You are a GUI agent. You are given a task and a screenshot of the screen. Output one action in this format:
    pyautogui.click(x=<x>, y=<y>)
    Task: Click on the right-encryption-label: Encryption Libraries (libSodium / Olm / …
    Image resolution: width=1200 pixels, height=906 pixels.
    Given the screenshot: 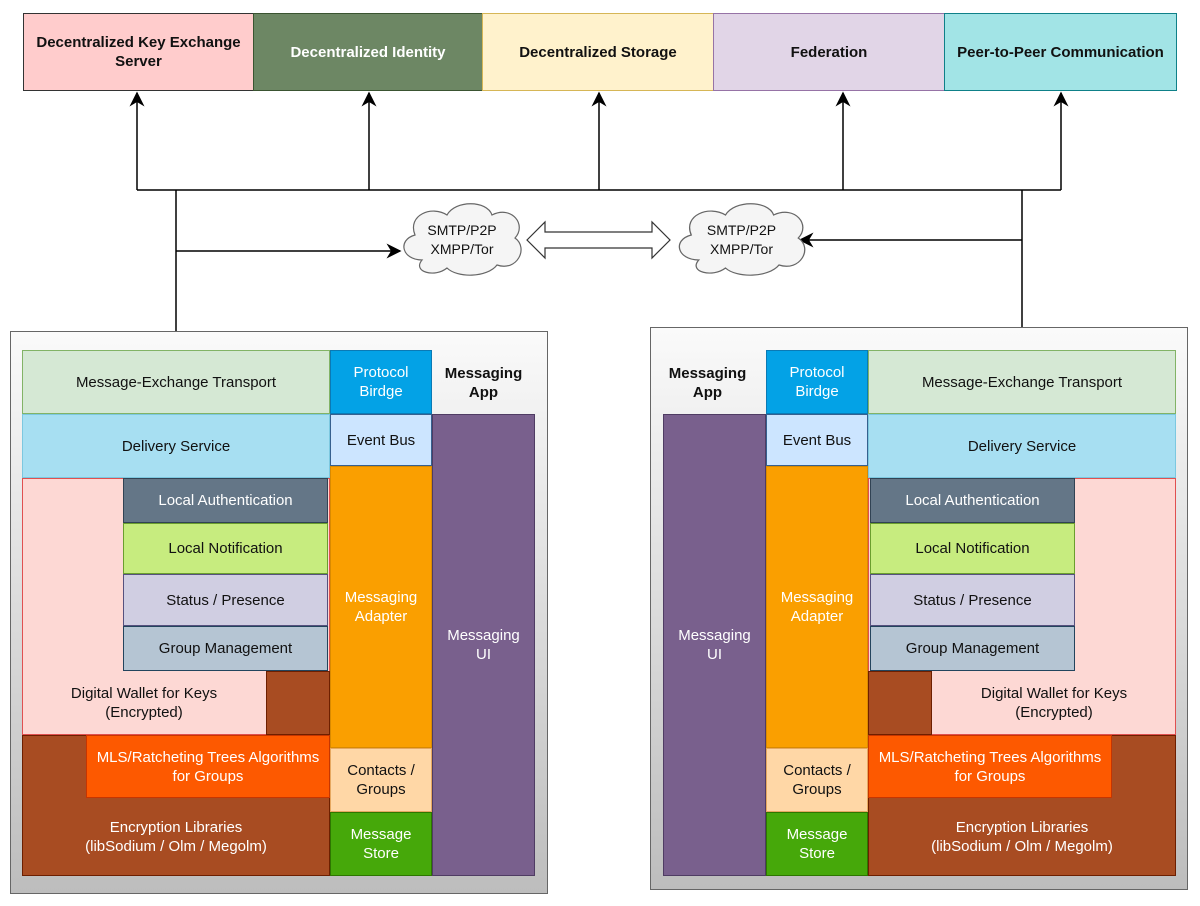 What is the action you would take?
    pyautogui.click(x=1022, y=837)
    